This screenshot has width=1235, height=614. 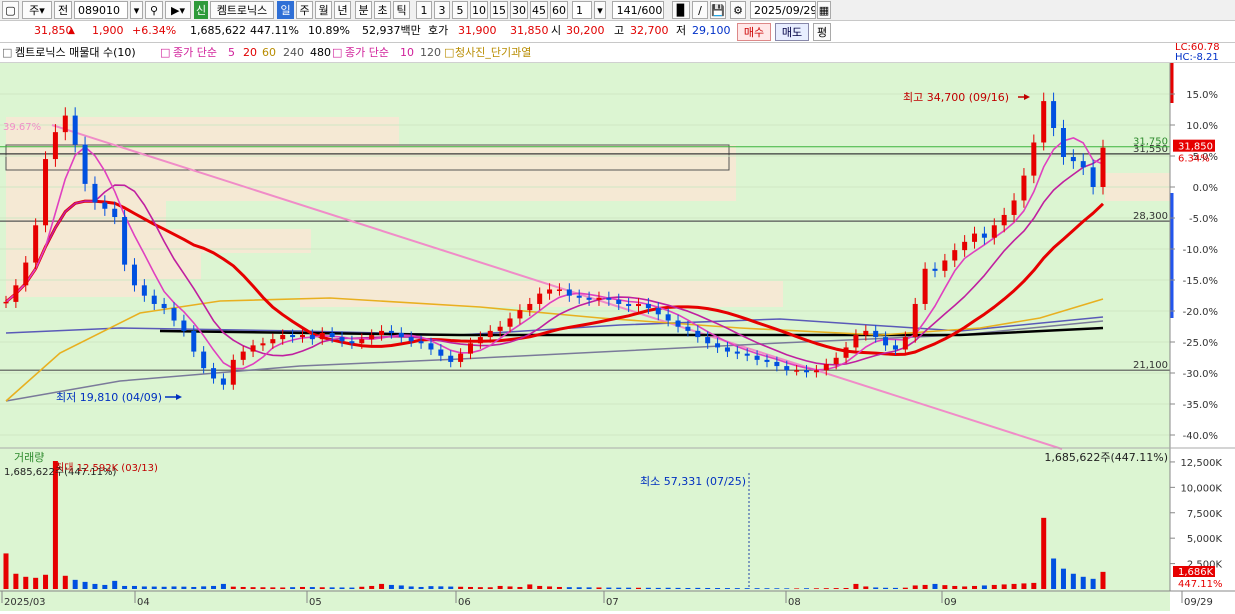 What do you see at coordinates (499, 10) in the screenshot?
I see `interval-15: 15` at bounding box center [499, 10].